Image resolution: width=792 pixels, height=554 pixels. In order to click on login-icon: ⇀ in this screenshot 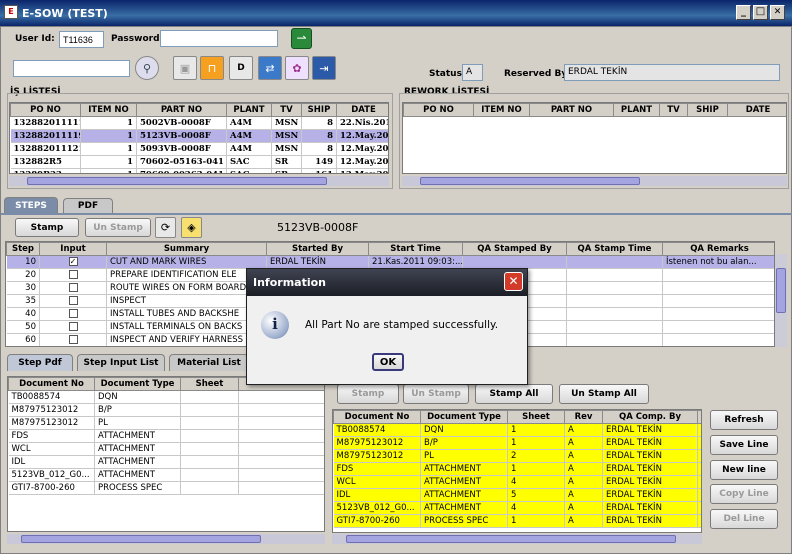, I will do `click(301, 38)`.